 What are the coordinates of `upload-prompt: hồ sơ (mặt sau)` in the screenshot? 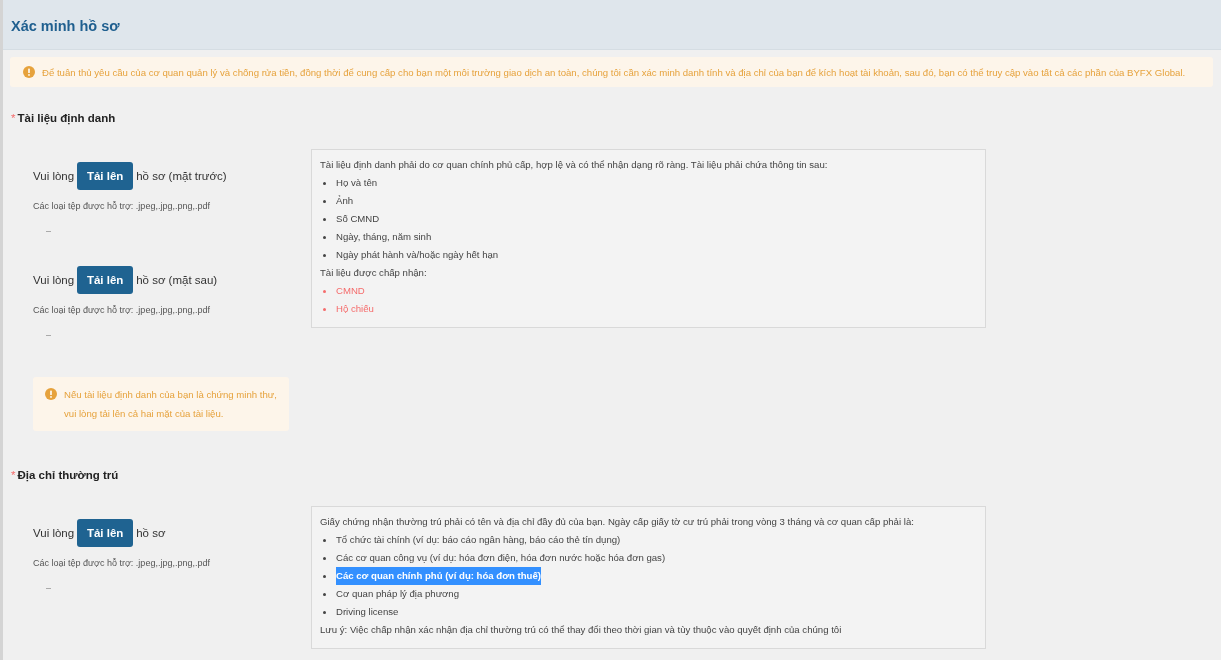 It's located at (177, 280).